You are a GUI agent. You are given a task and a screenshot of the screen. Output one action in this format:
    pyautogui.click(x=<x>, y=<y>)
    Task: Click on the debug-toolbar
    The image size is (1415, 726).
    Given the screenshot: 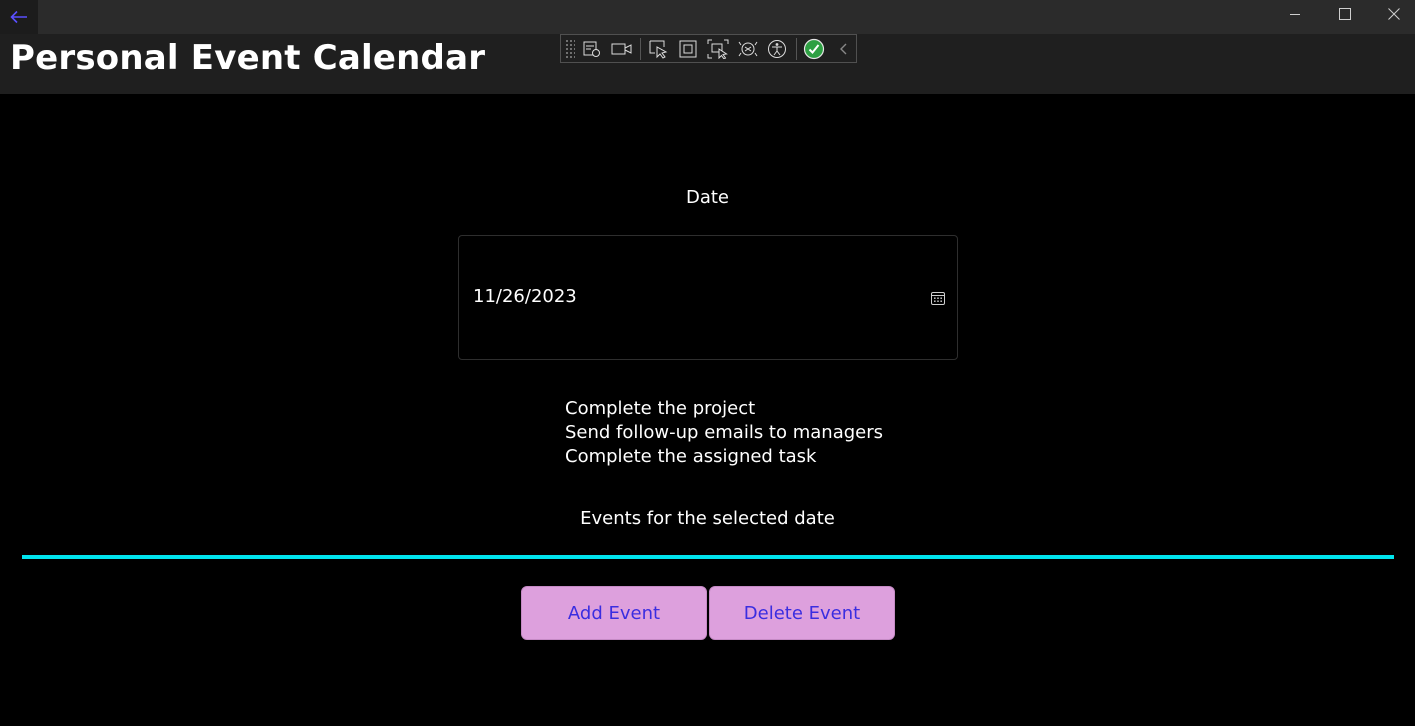 What is the action you would take?
    pyautogui.click(x=708, y=48)
    